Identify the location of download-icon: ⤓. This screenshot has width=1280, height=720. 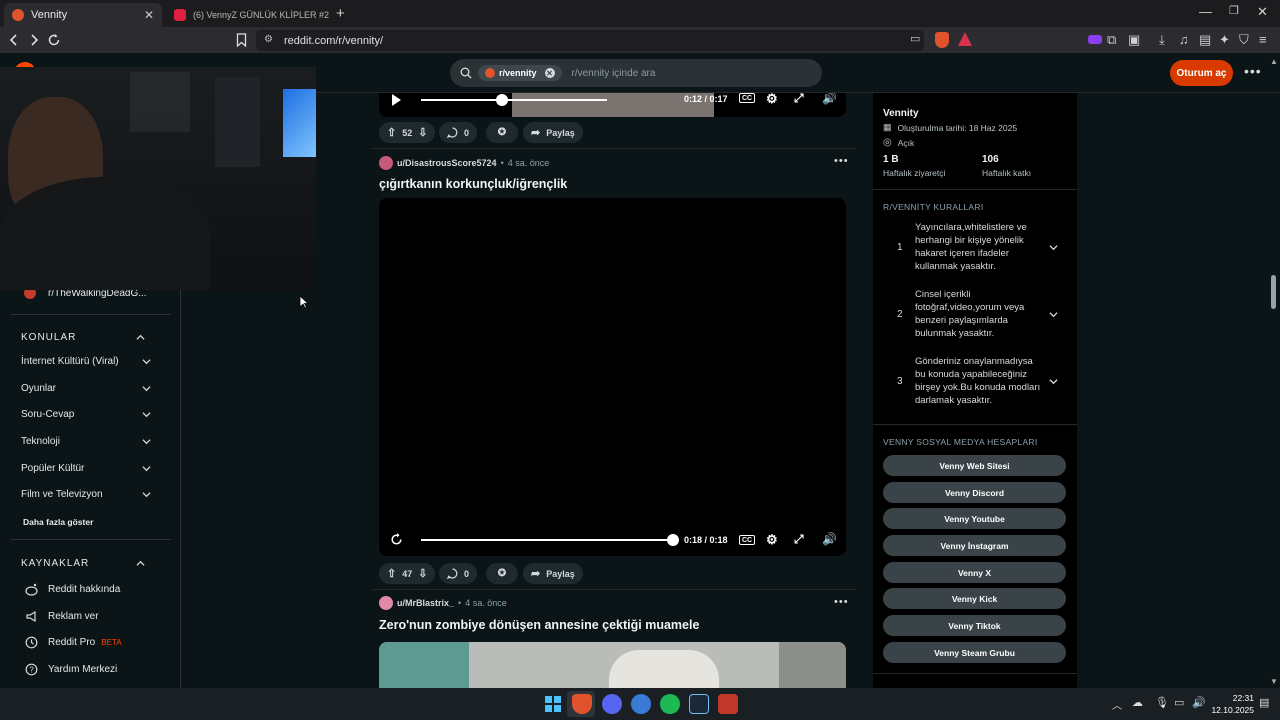
(1162, 39).